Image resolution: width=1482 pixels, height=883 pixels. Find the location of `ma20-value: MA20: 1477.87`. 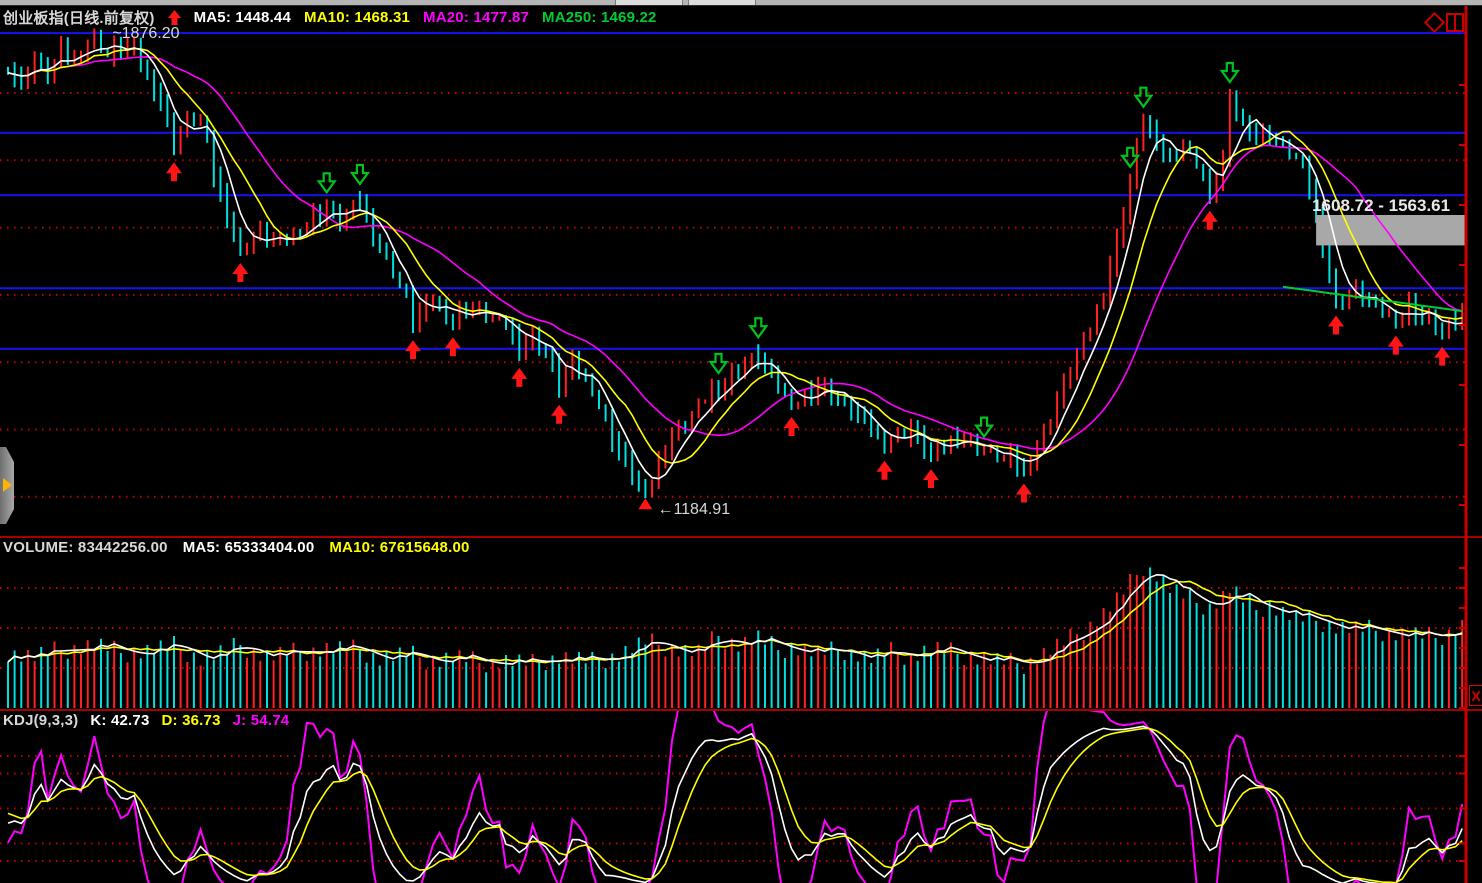

ma20-value: MA20: 1477.87 is located at coordinates (476, 17).